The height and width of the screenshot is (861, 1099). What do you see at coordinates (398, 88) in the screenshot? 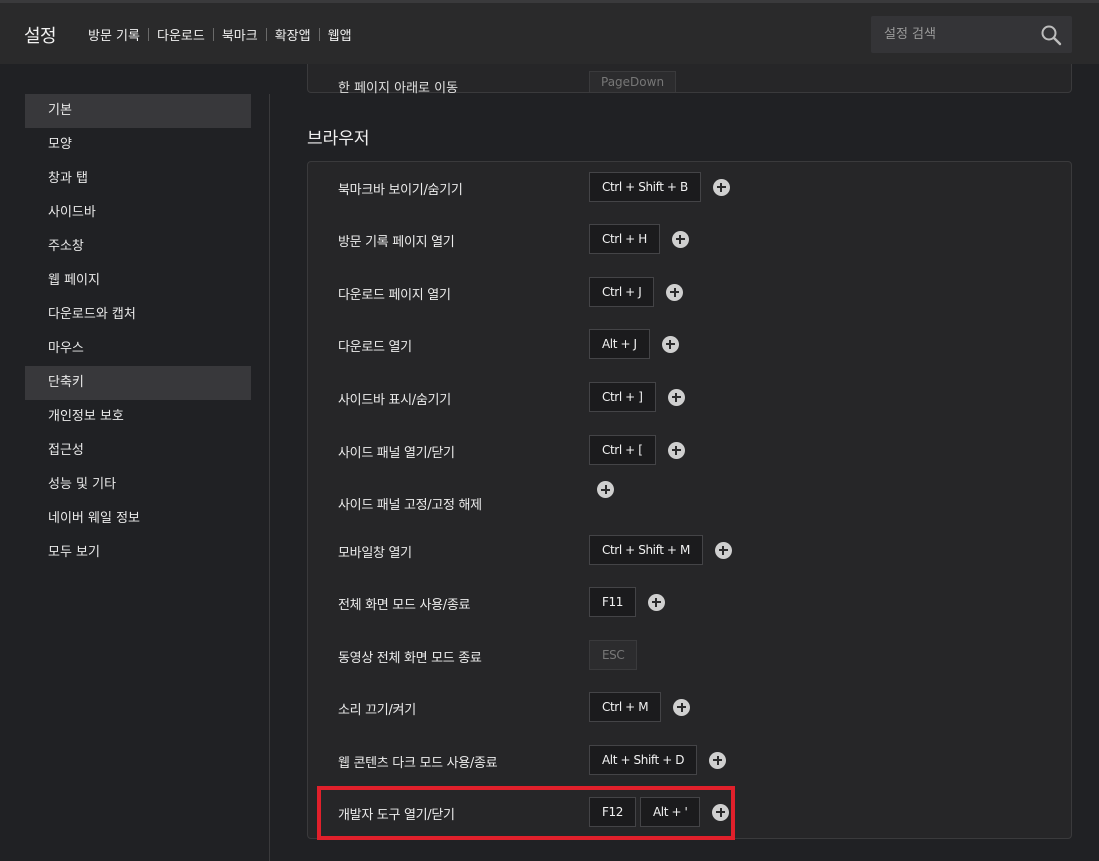
I see `shortcut-label: 한 페이지 아래로 이동` at bounding box center [398, 88].